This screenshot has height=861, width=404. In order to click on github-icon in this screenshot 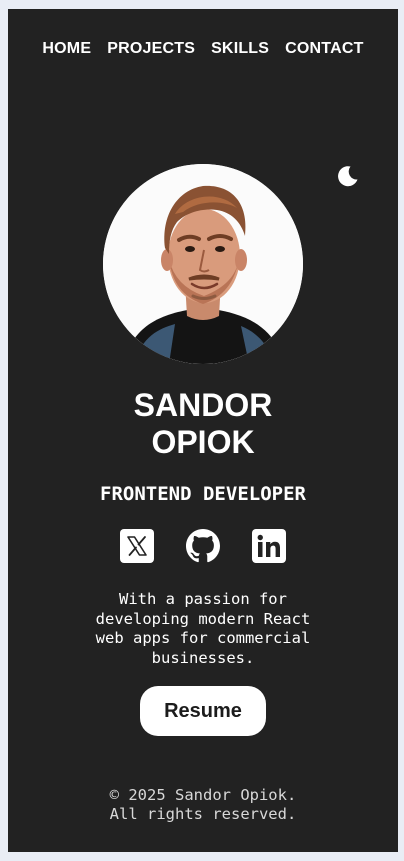, I will do `click(203, 546)`.